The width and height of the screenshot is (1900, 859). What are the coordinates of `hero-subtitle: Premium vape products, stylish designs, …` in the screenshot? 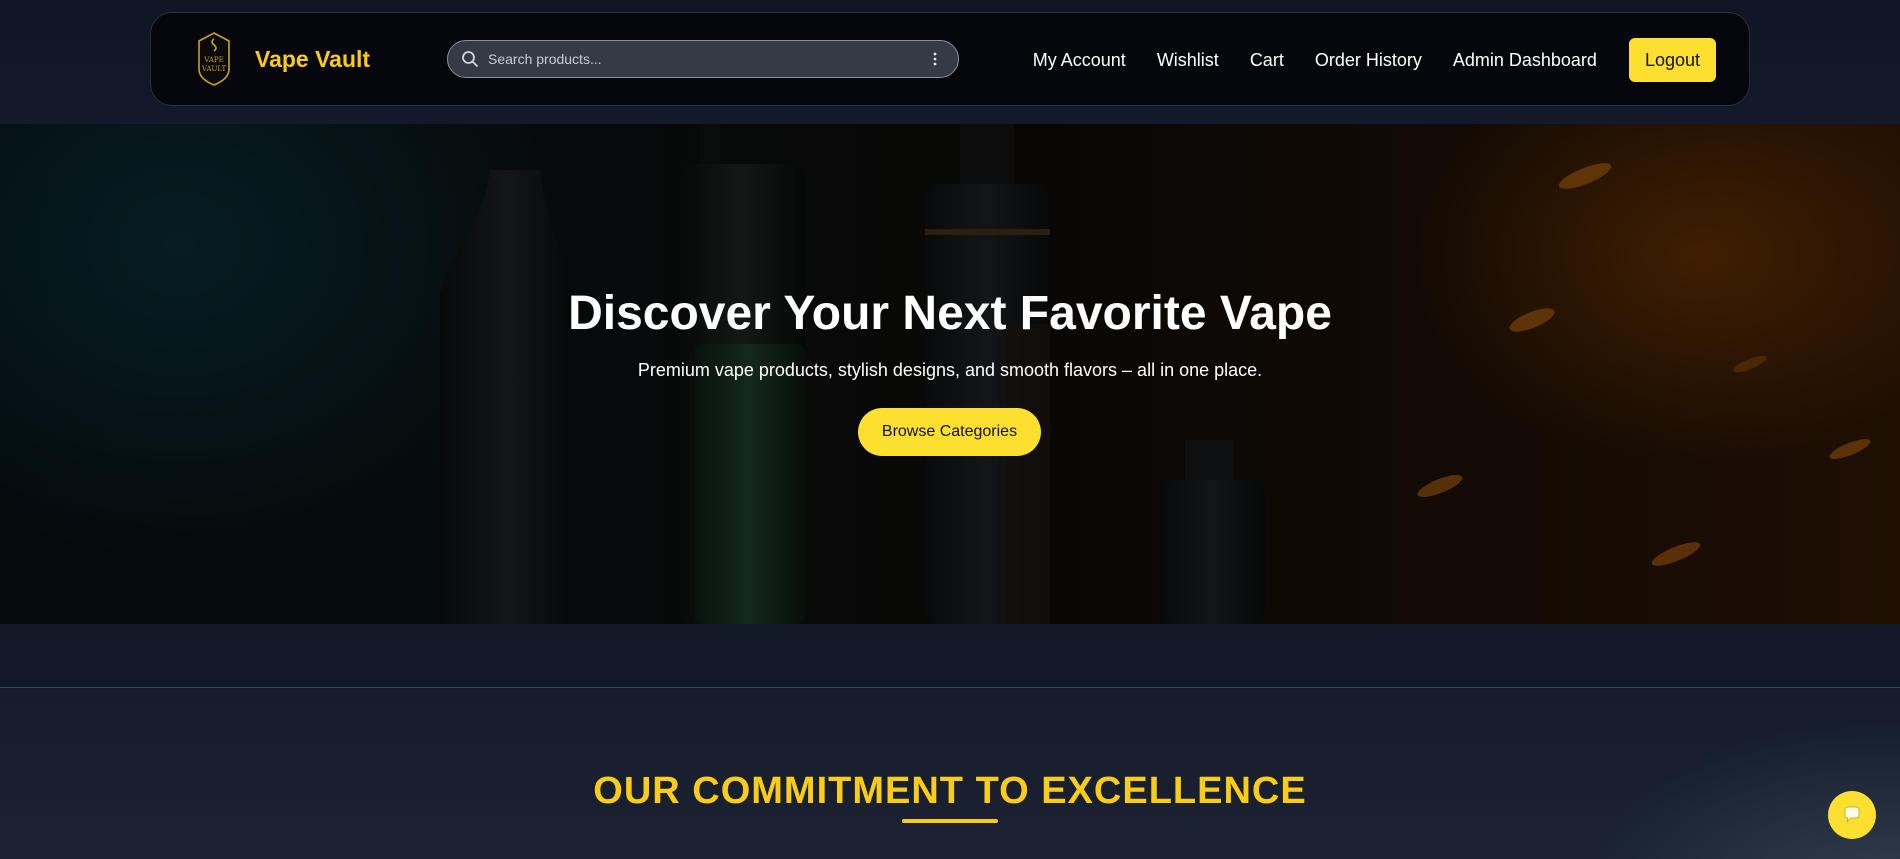 It's located at (950, 370).